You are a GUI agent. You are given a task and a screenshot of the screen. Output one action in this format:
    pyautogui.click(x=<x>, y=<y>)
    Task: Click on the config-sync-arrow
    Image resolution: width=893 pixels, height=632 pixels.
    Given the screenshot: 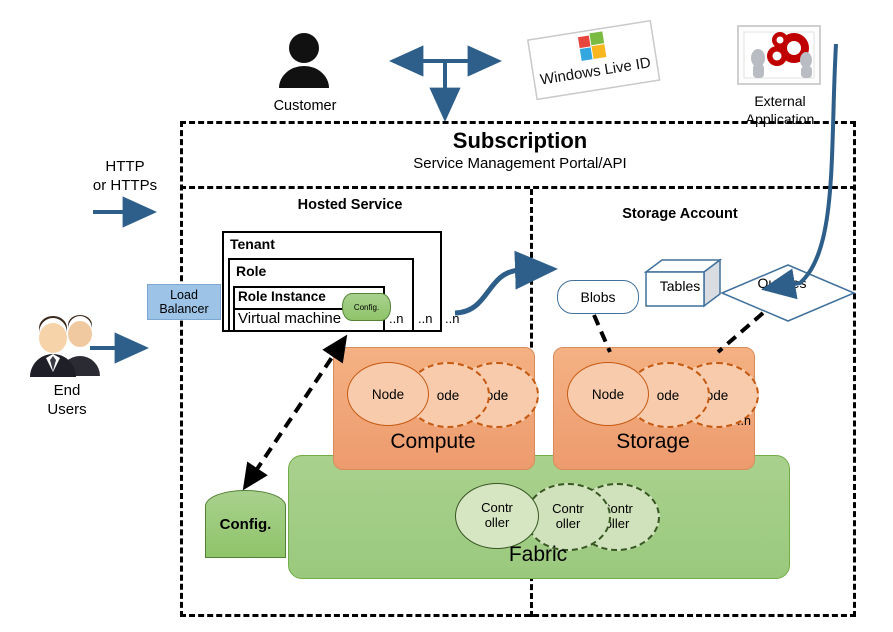 What is the action you would take?
    pyautogui.click(x=295, y=412)
    